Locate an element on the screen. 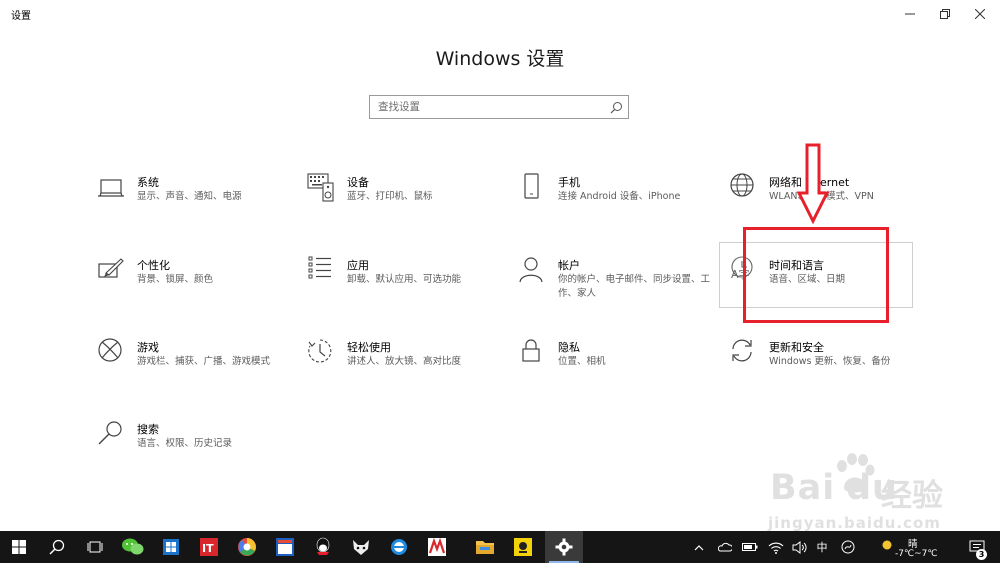 Image resolution: width=1000 pixels, height=563 pixels. settings-gear-icon is located at coordinates (564, 547).